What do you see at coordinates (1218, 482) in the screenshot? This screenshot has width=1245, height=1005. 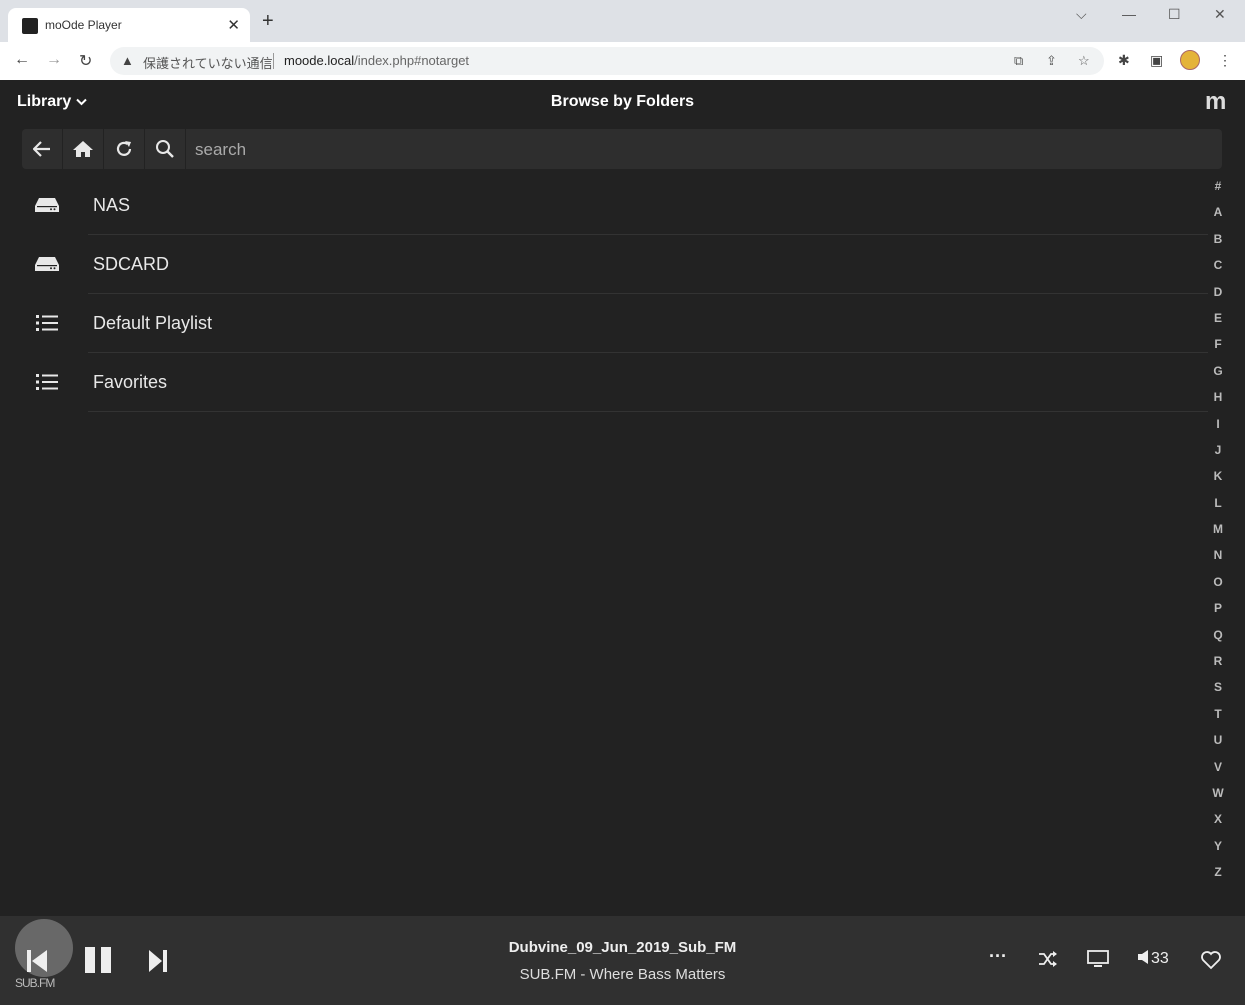 I see `alphabet-index-letter: K` at bounding box center [1218, 482].